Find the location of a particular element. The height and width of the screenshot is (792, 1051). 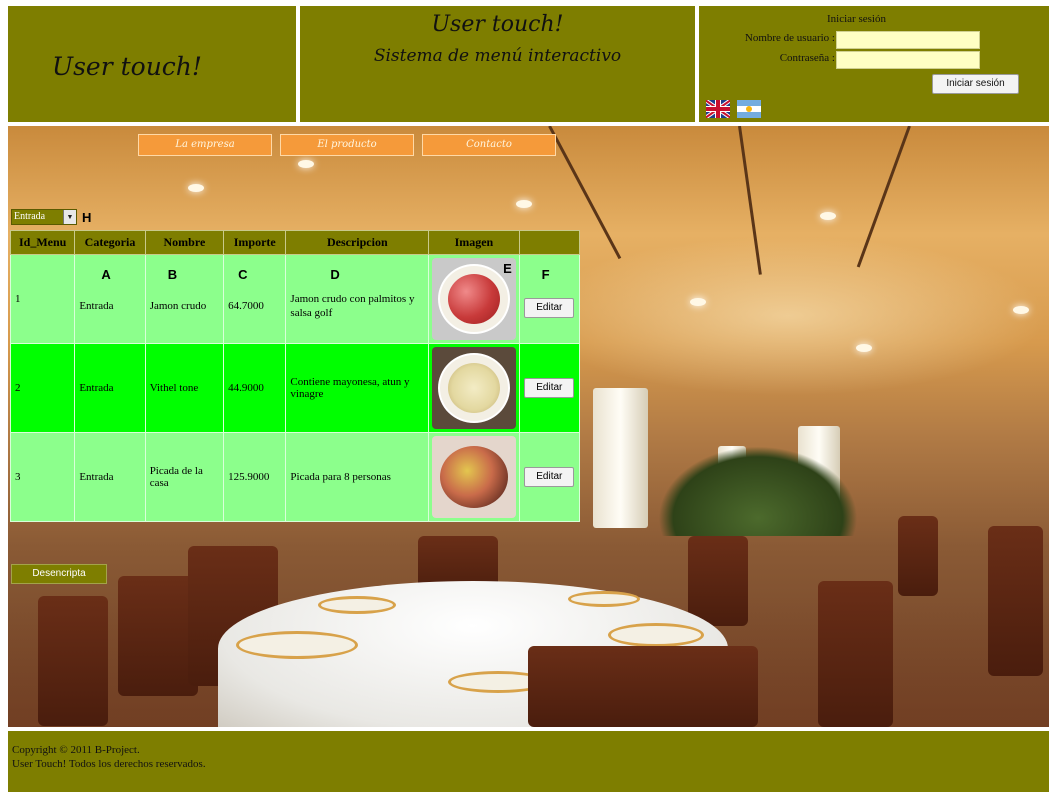

cell-importe: 125.9000 is located at coordinates (255, 477).